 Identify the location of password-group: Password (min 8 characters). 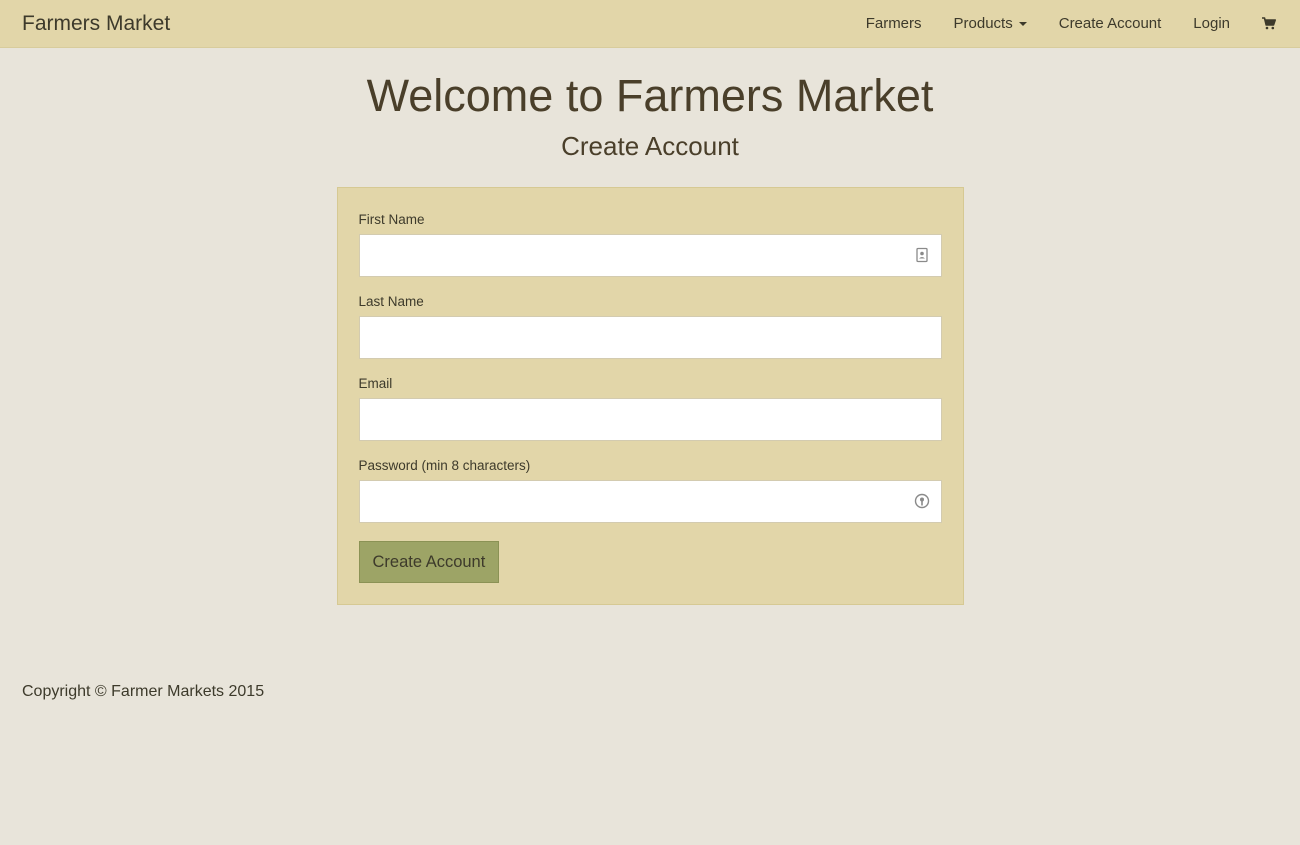
(650, 490).